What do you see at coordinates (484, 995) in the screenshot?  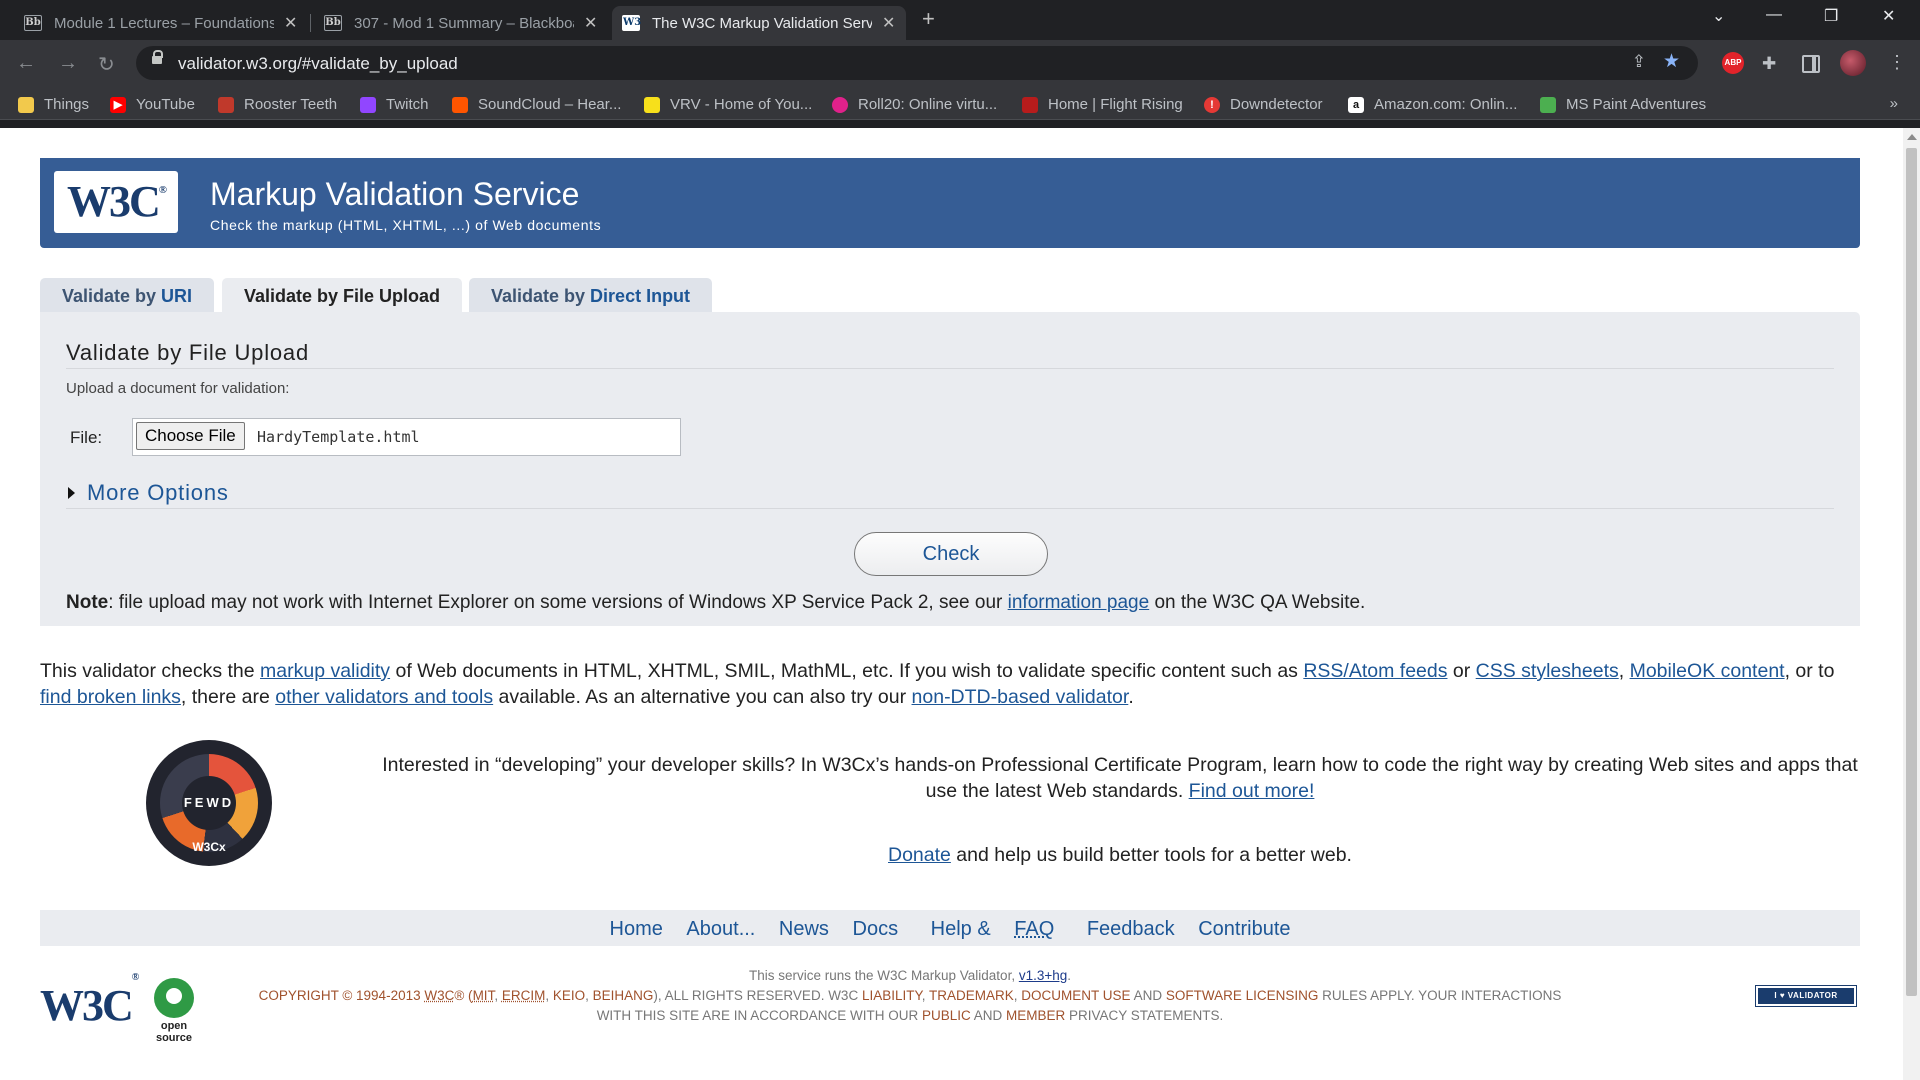 I see `mit-link: MIT` at bounding box center [484, 995].